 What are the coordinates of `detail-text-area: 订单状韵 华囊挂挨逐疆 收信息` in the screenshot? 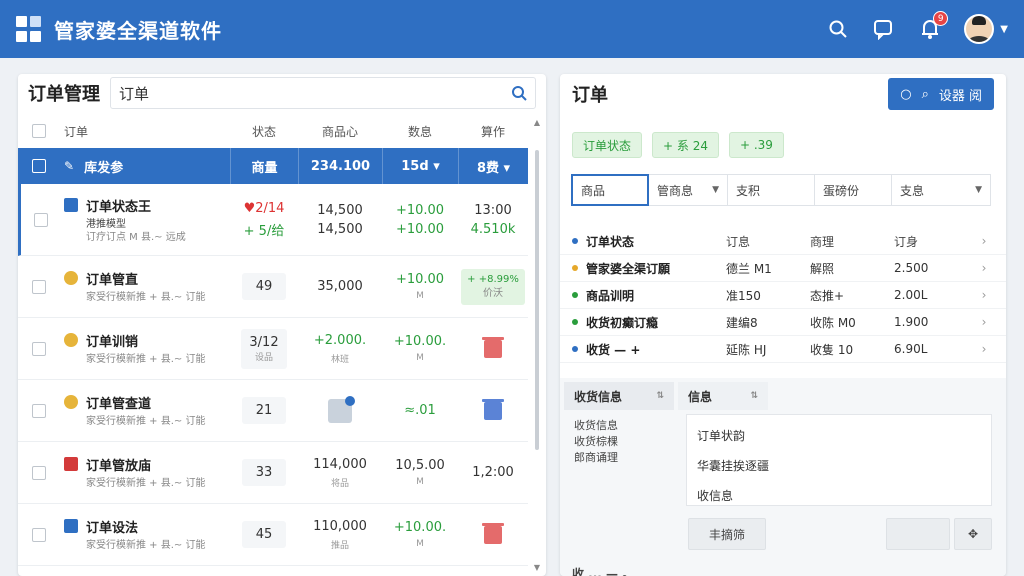 It's located at (839, 460).